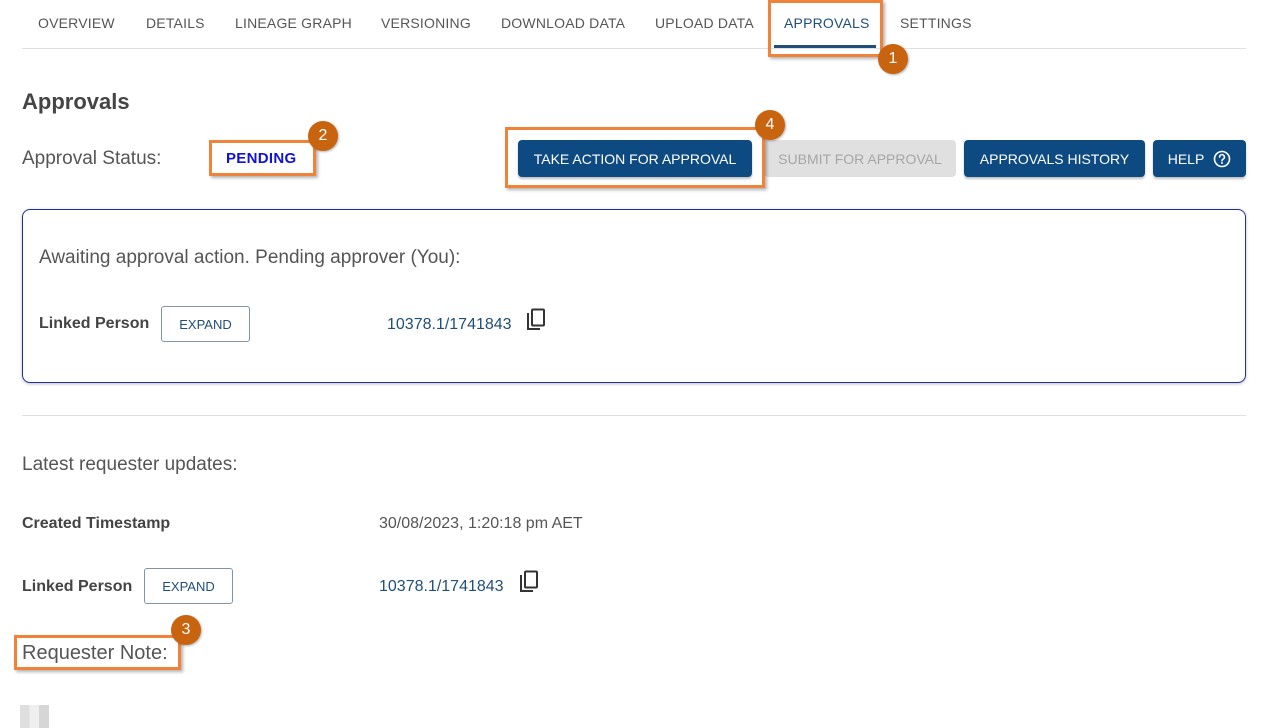 The width and height of the screenshot is (1269, 728). Describe the element at coordinates (186, 630) in the screenshot. I see `annotation-badge-3: 3` at that location.